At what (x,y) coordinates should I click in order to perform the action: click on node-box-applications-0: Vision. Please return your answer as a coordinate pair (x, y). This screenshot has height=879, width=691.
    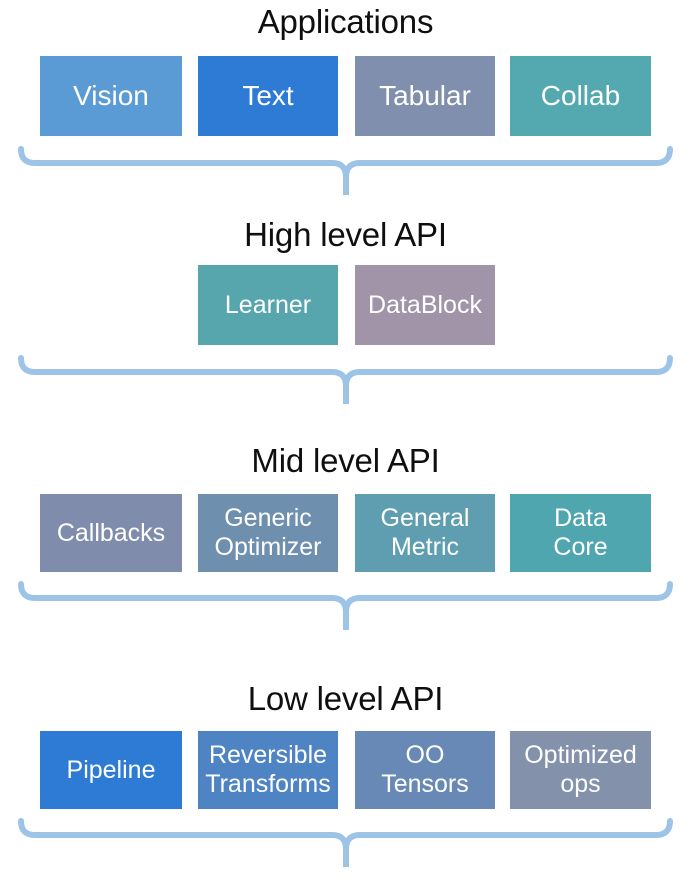
    Looking at the image, I should click on (111, 96).